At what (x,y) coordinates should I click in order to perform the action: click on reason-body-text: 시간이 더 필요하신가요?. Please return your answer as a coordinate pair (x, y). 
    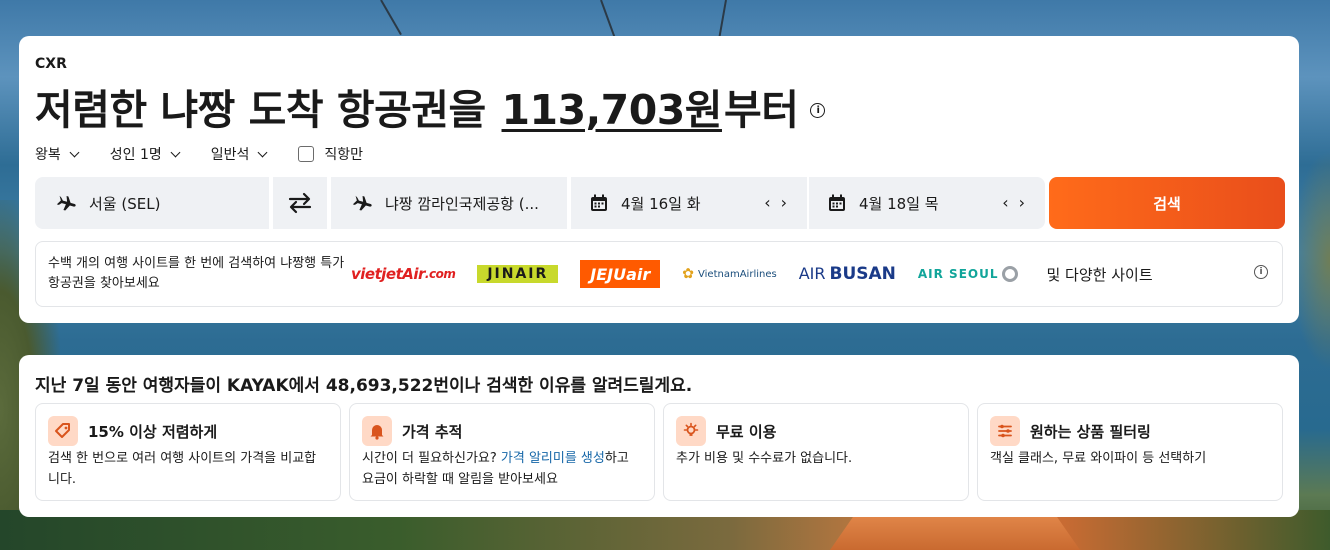
    Looking at the image, I should click on (431, 458).